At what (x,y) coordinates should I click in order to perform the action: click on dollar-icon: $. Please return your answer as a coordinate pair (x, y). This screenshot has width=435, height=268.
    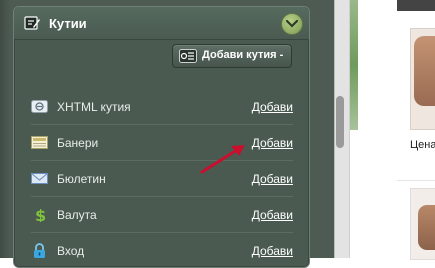
    Looking at the image, I should click on (39, 215).